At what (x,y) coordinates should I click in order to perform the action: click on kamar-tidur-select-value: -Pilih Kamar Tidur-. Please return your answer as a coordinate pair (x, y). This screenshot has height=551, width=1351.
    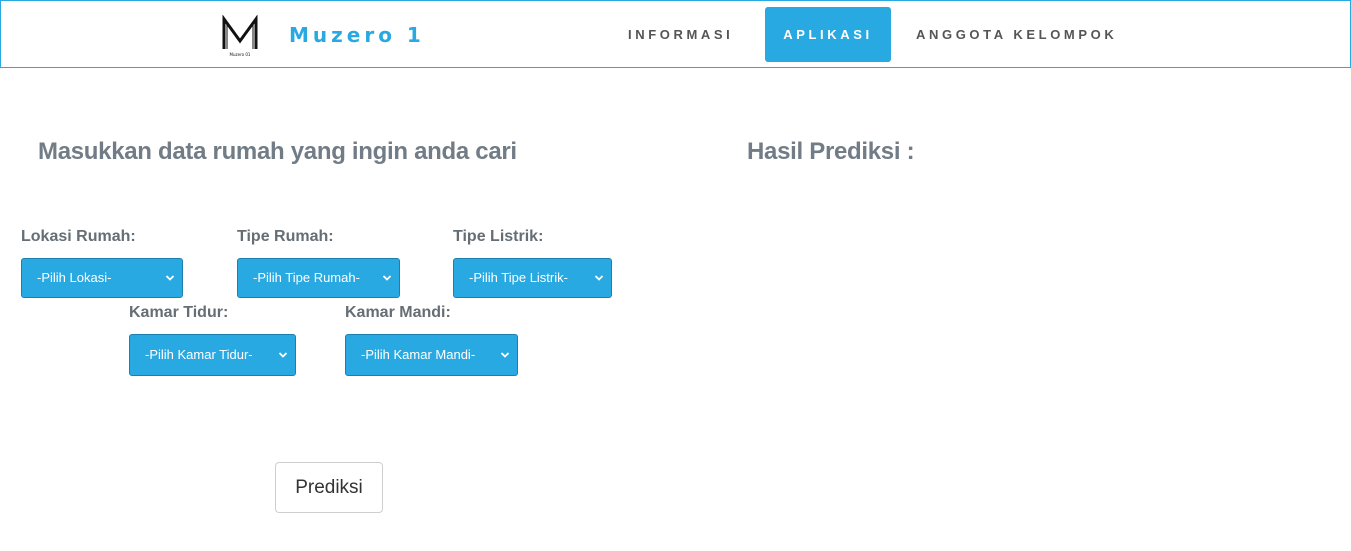
    Looking at the image, I should click on (199, 354).